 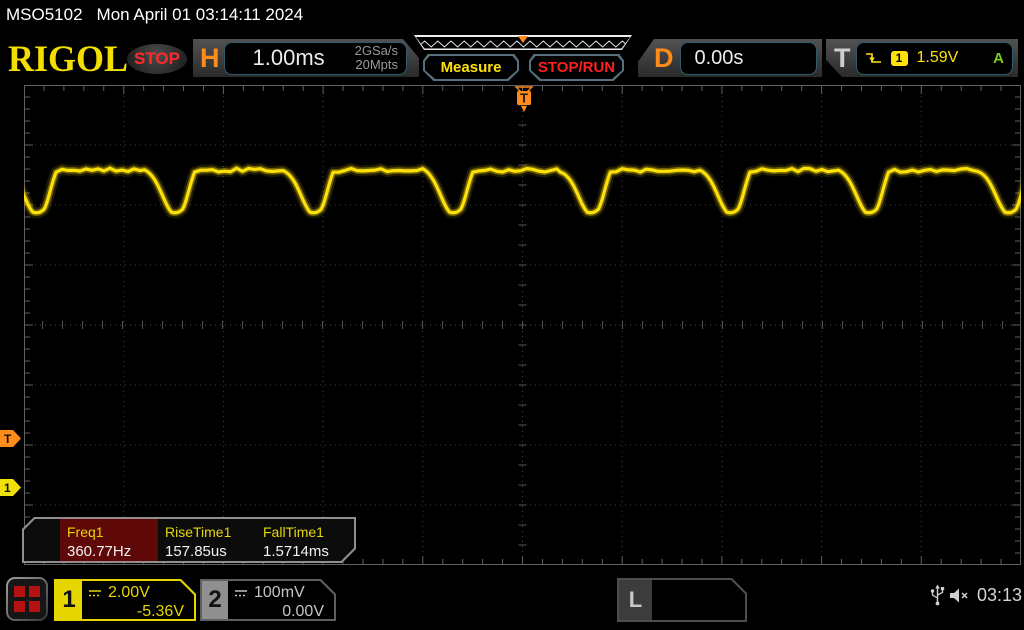 I want to click on channel-1-status: 1 2.00V -5.36V, so click(x=125, y=600).